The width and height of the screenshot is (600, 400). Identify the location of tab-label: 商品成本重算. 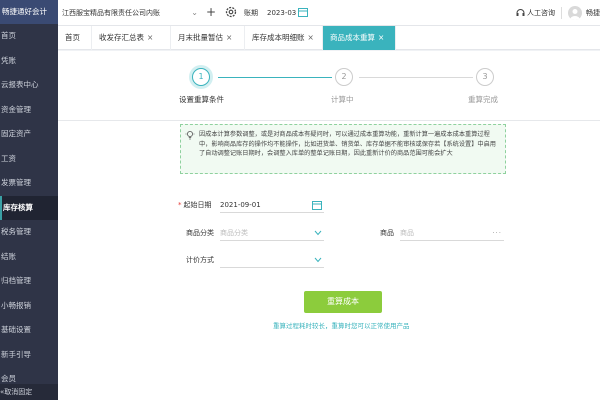
(352, 37).